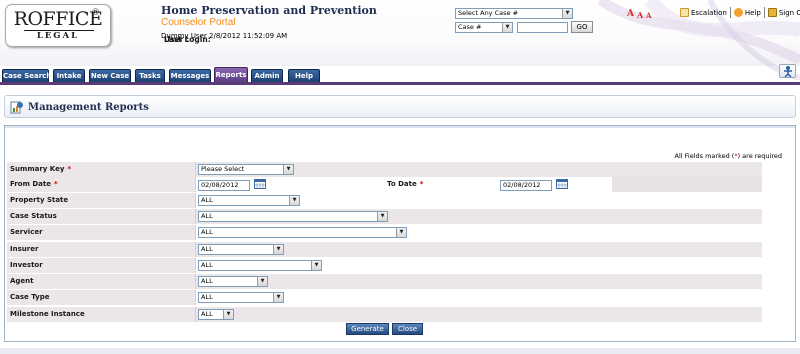  What do you see at coordinates (789, 12) in the screenshot?
I see `sign-out-label: Sign Out` at bounding box center [789, 12].